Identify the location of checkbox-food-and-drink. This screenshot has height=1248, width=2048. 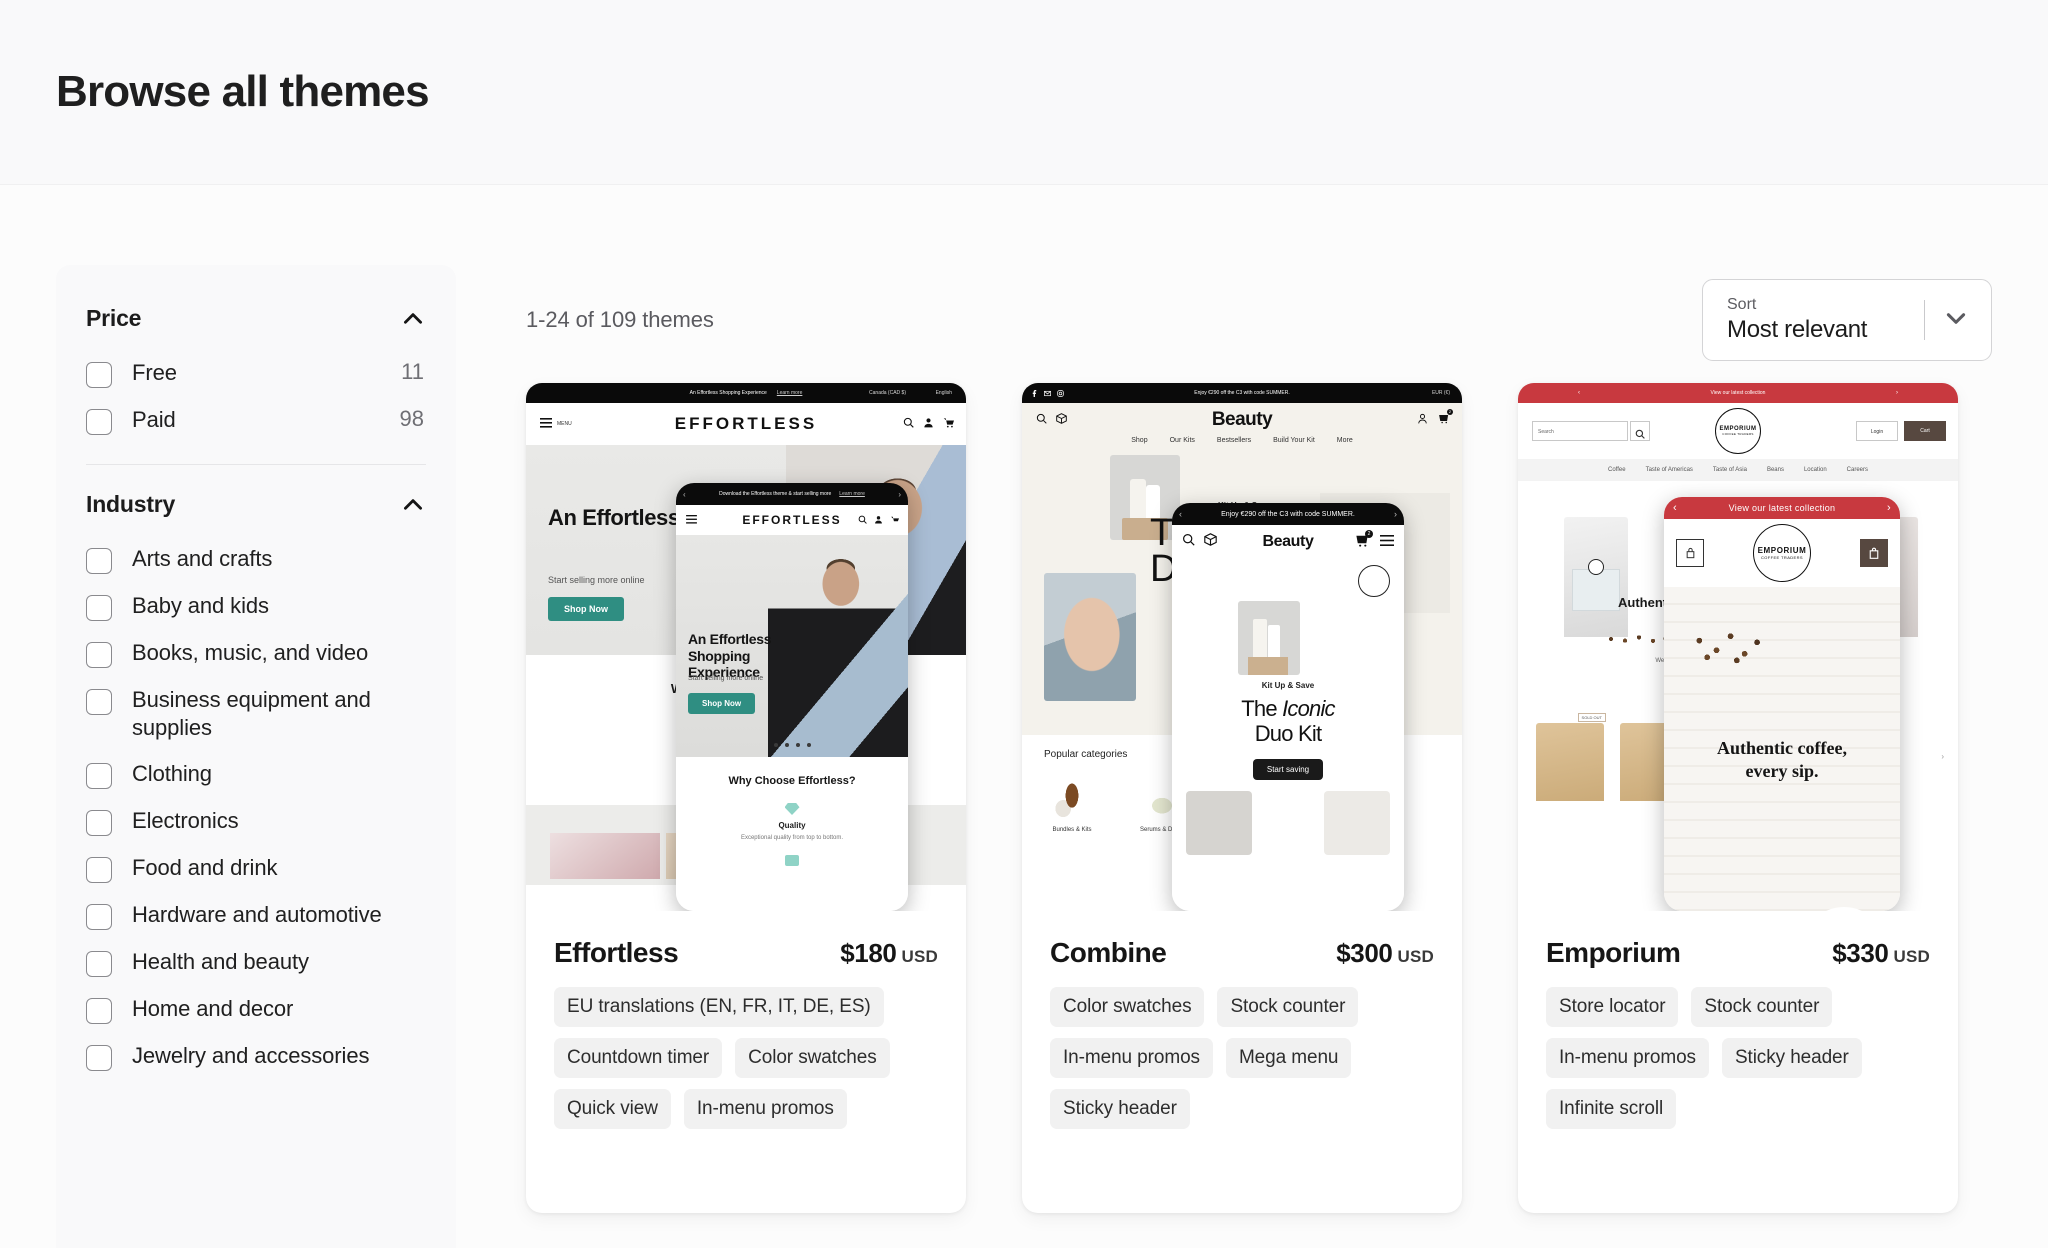
(99, 870).